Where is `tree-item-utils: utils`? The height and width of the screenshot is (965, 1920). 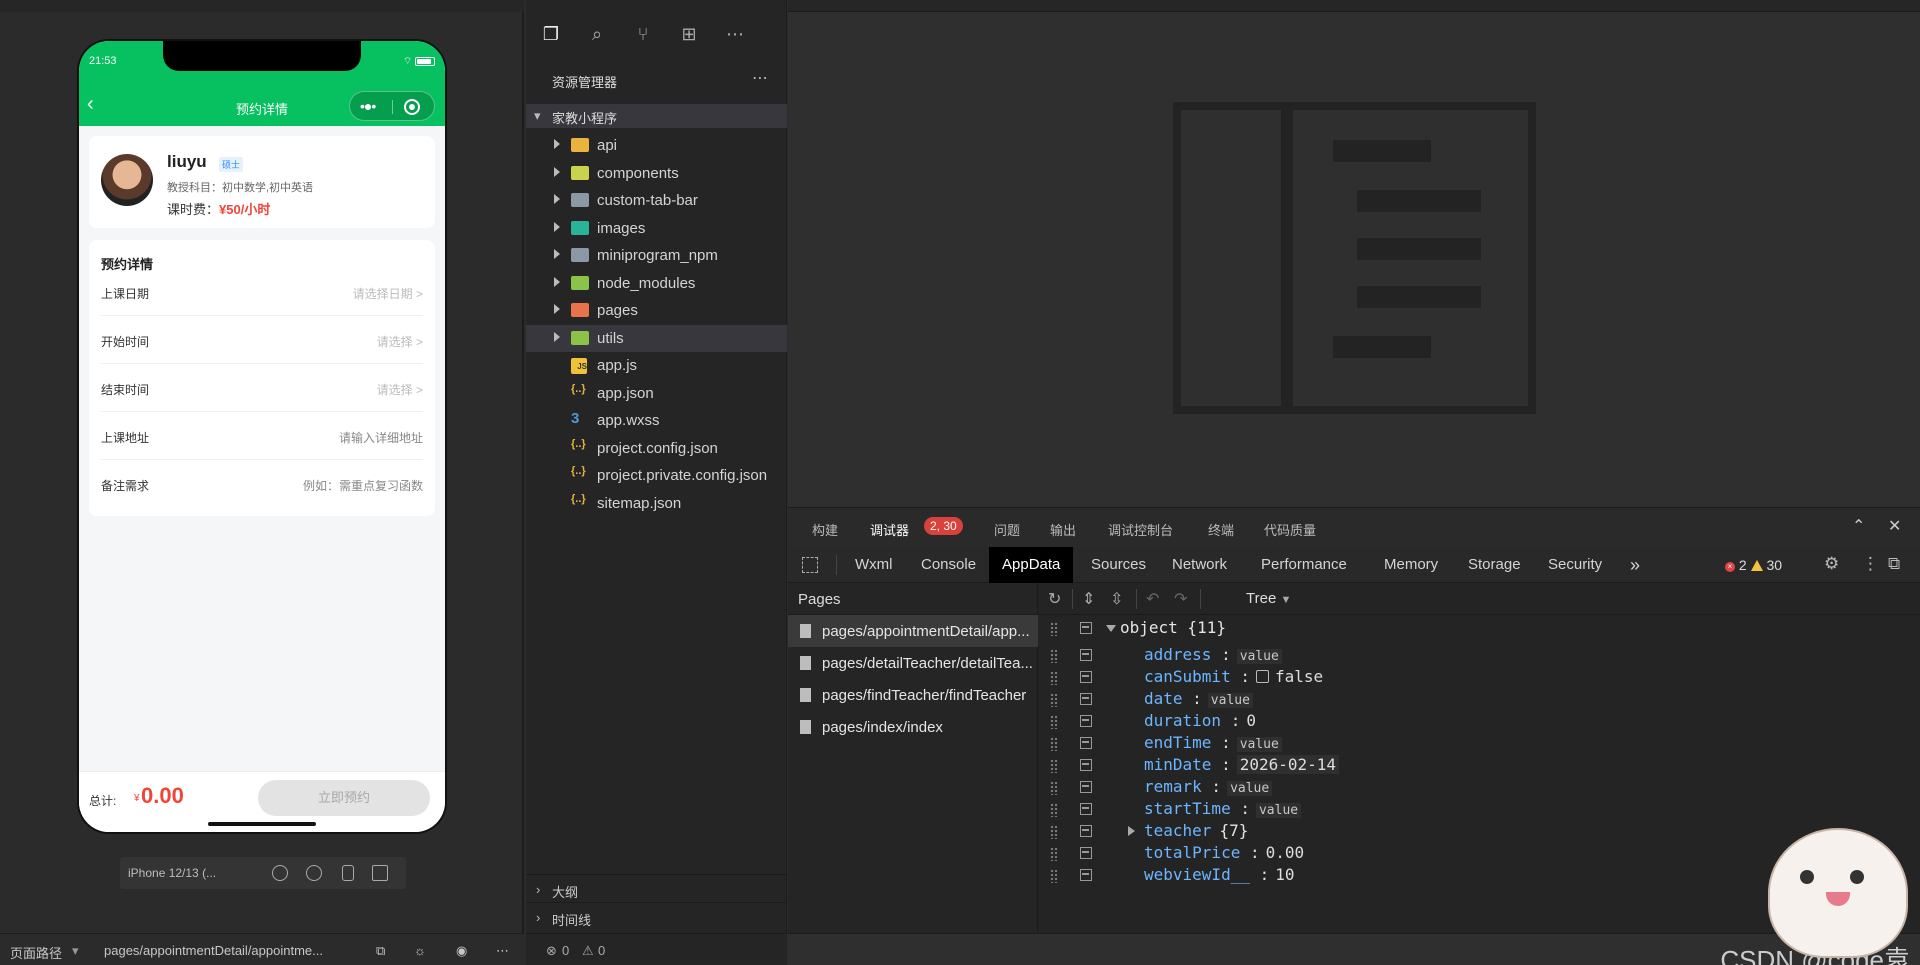
tree-item-utils: utils is located at coordinates (656, 338).